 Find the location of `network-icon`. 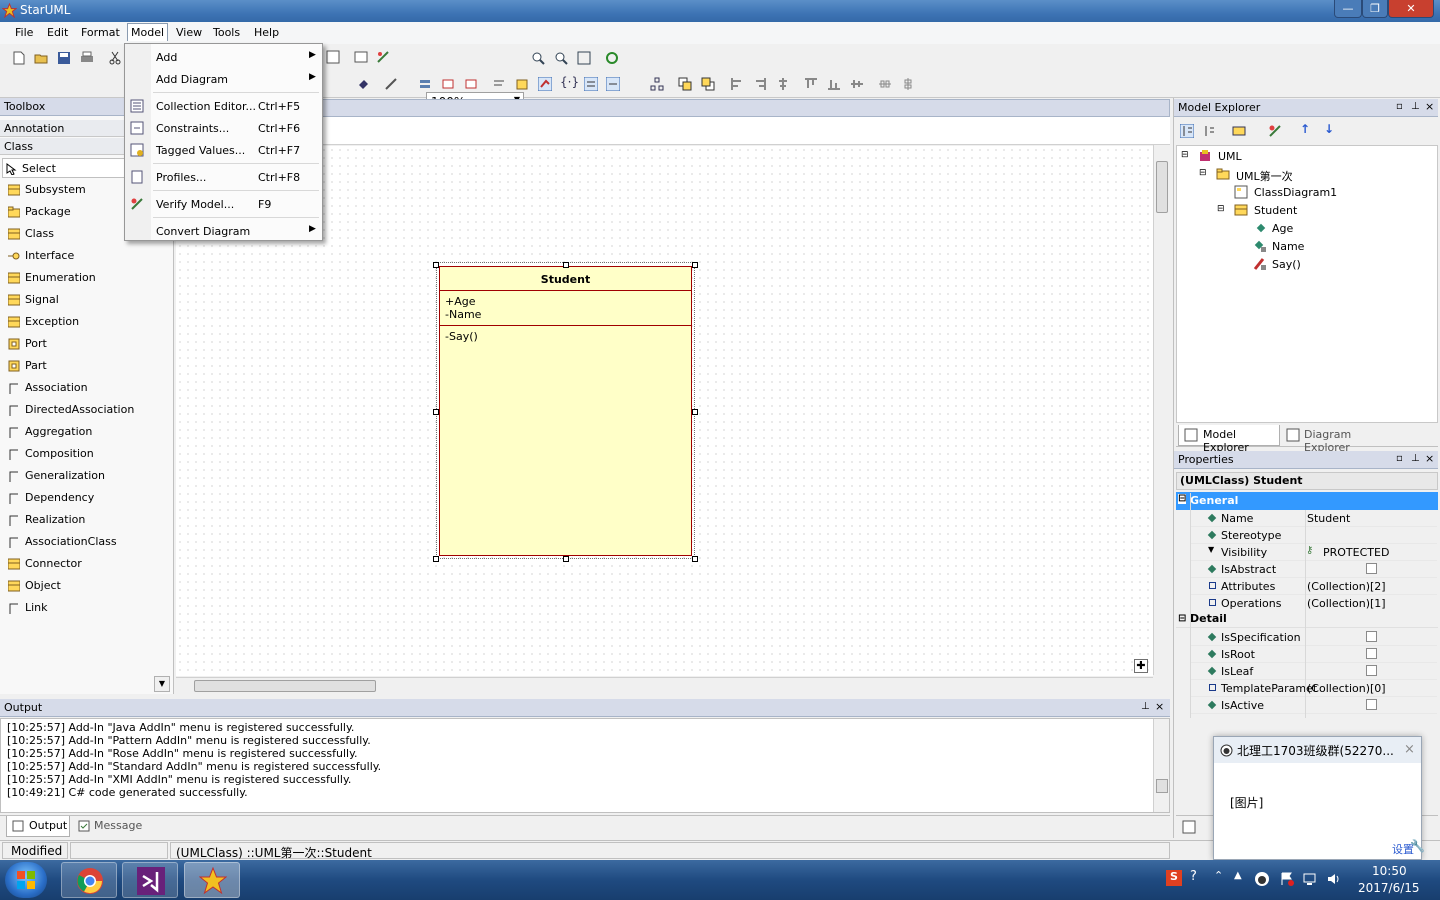

network-icon is located at coordinates (1310, 879).